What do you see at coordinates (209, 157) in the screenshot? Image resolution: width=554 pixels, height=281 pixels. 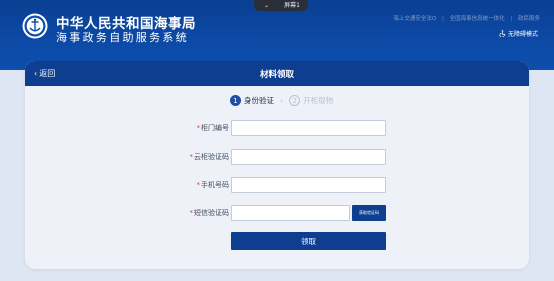 I see `cloud-code-label: *云柜验证码` at bounding box center [209, 157].